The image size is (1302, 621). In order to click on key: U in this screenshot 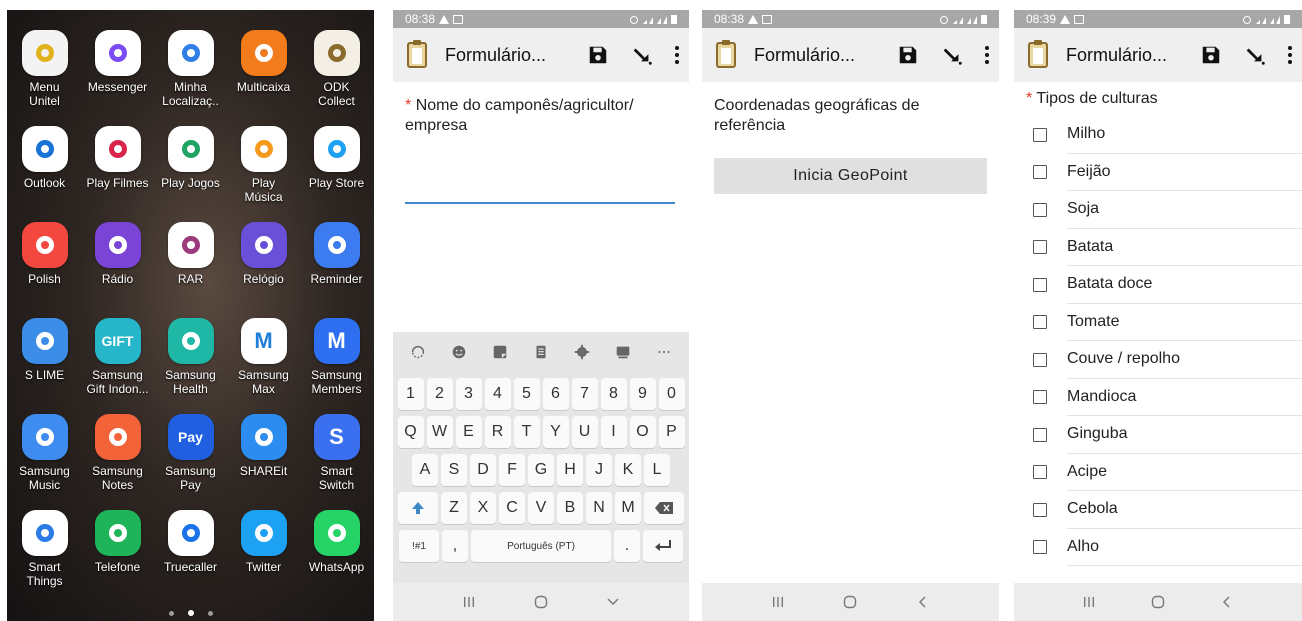, I will do `click(584, 432)`.